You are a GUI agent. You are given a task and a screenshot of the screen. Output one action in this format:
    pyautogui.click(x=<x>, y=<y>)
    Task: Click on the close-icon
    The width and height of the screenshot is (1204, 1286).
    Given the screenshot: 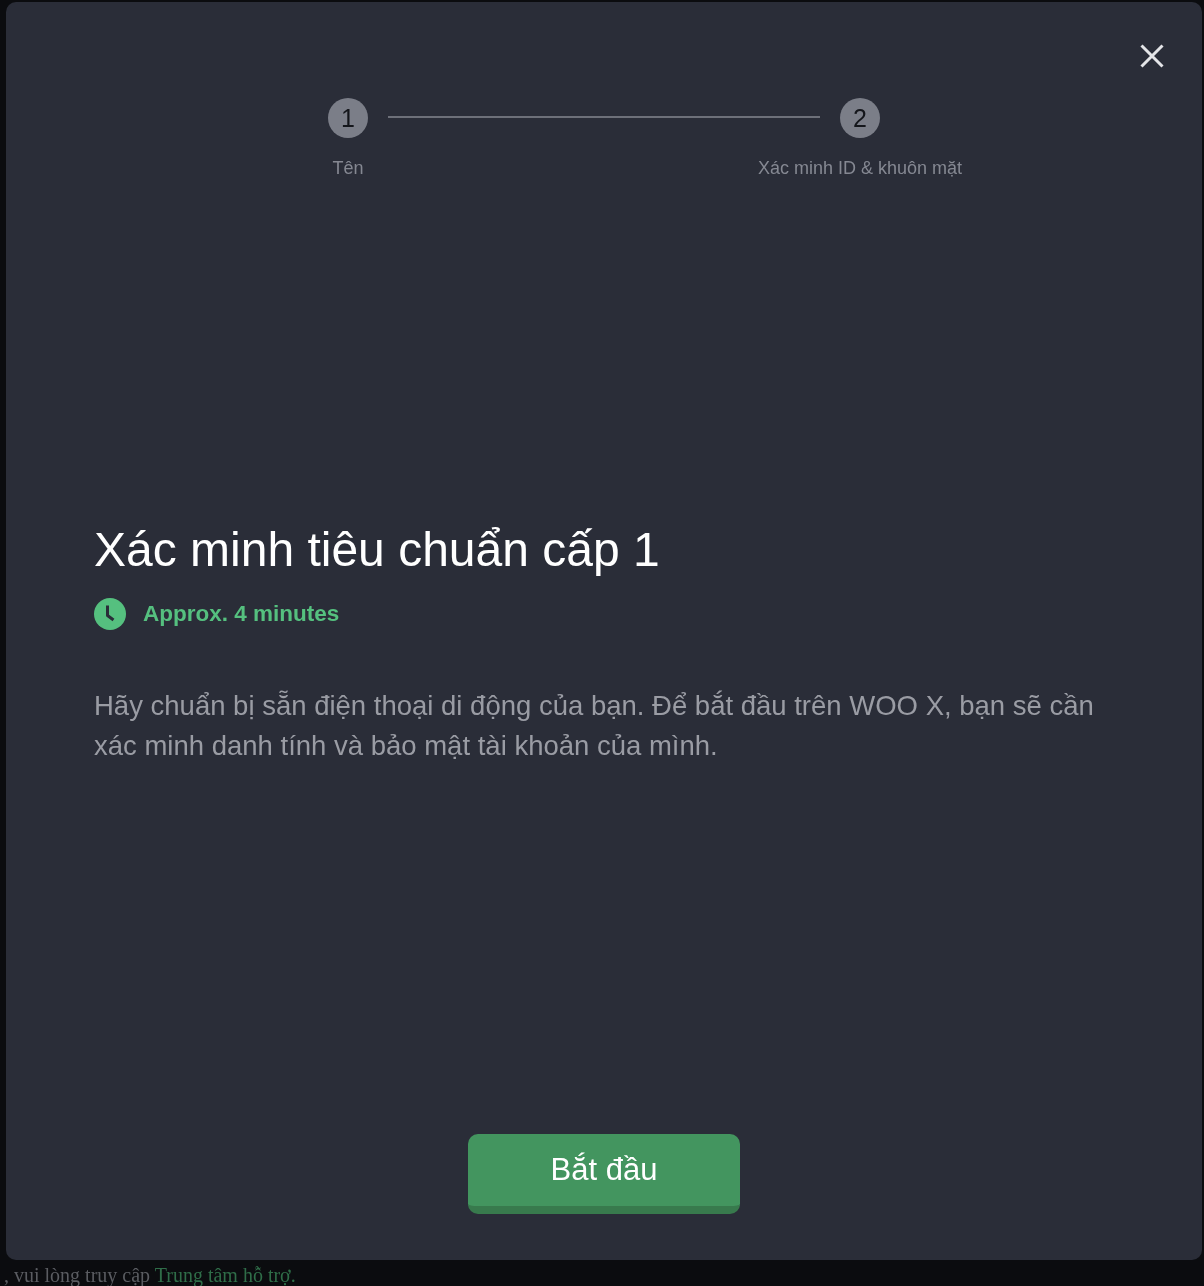 What is the action you would take?
    pyautogui.click(x=1152, y=56)
    